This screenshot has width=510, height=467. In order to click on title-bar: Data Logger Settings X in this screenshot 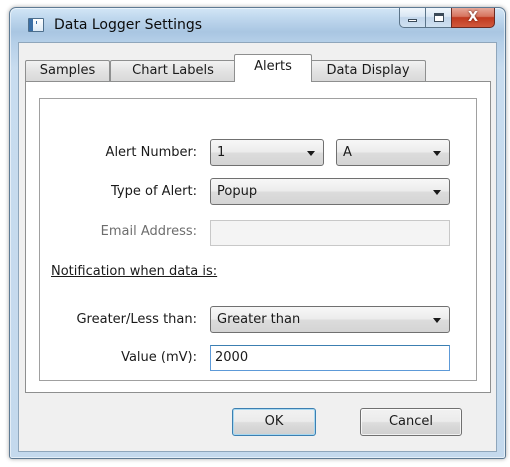, I will do `click(257, 25)`.